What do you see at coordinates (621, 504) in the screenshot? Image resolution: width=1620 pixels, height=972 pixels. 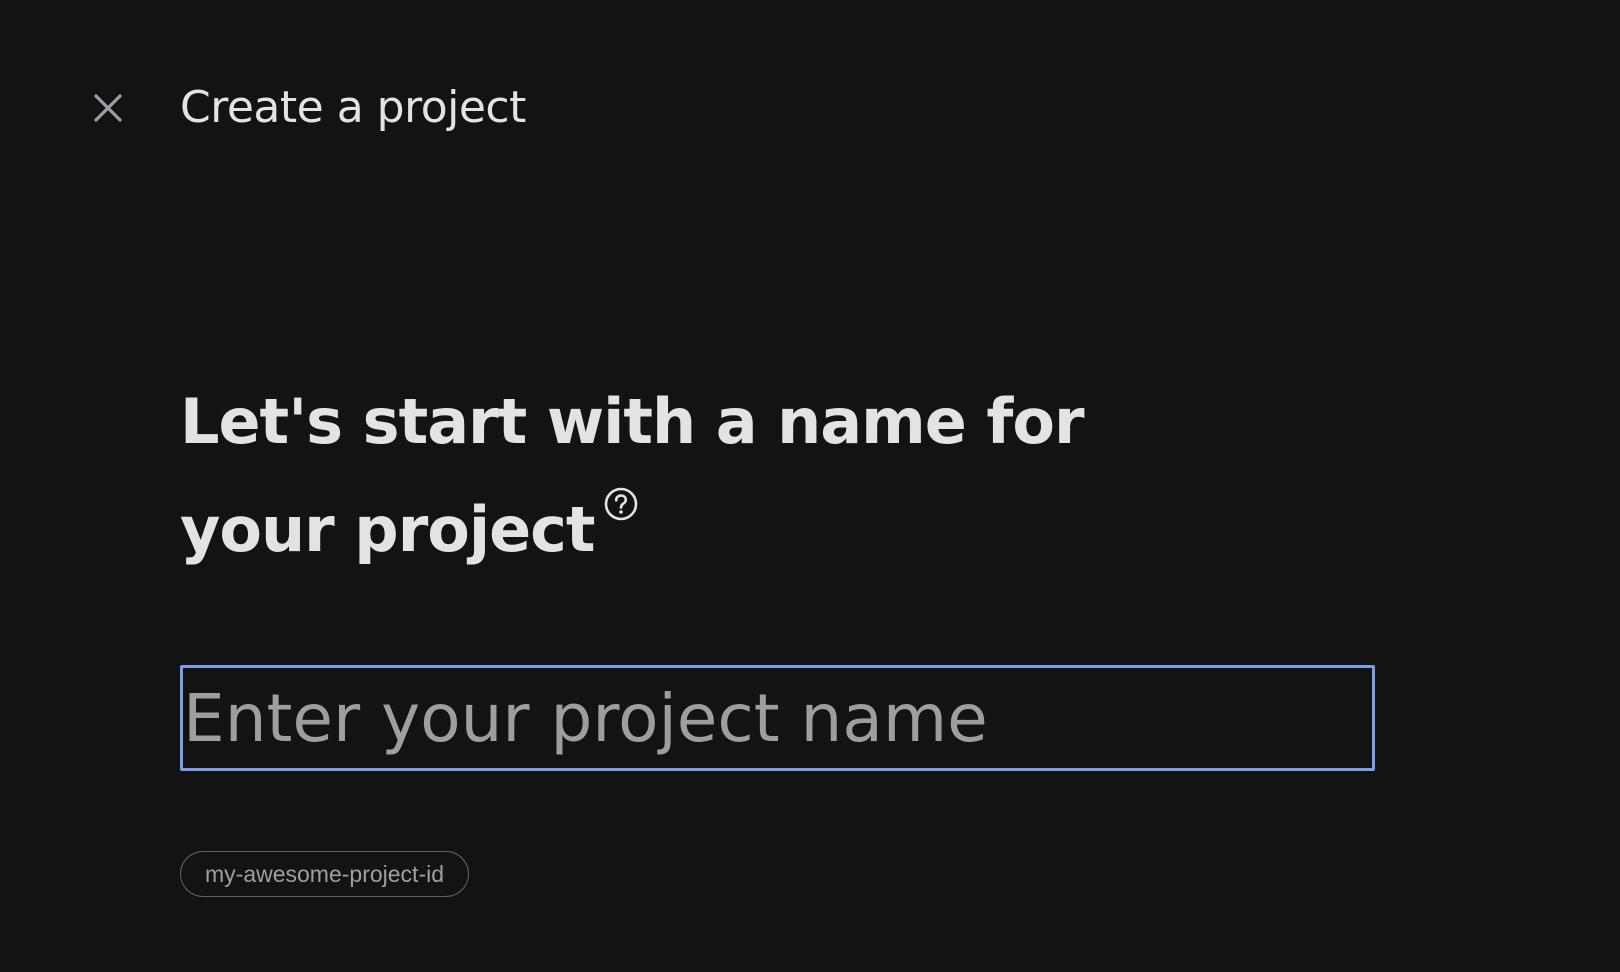 I see `help-circle-icon` at bounding box center [621, 504].